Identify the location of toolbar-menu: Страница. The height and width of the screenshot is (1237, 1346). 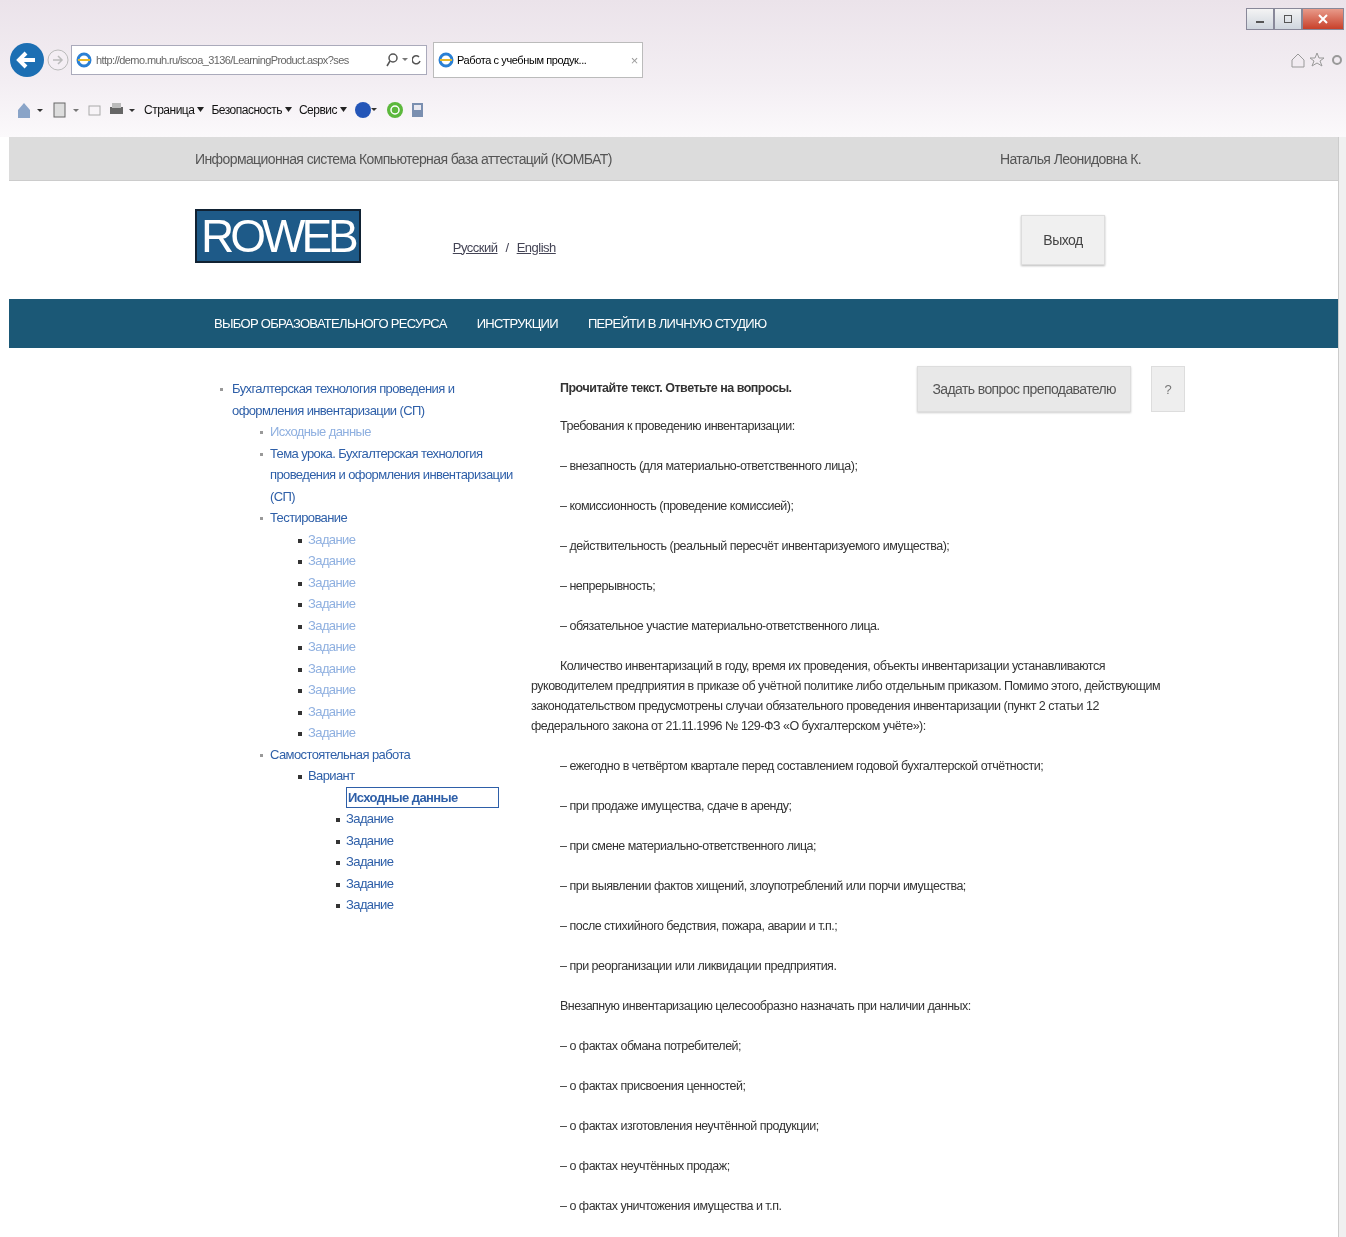
(175, 110).